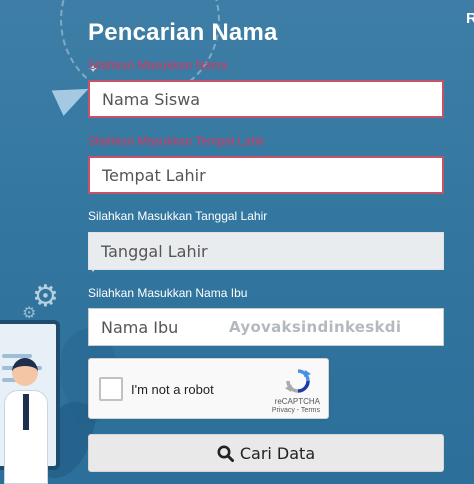 This screenshot has height=484, width=474. I want to click on whiteboard-illustration, so click(30, 395).